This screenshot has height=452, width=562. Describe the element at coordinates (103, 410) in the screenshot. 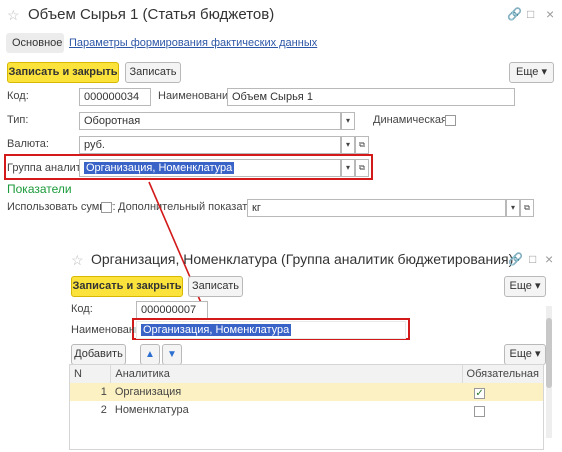

I see `row-number: 2` at that location.